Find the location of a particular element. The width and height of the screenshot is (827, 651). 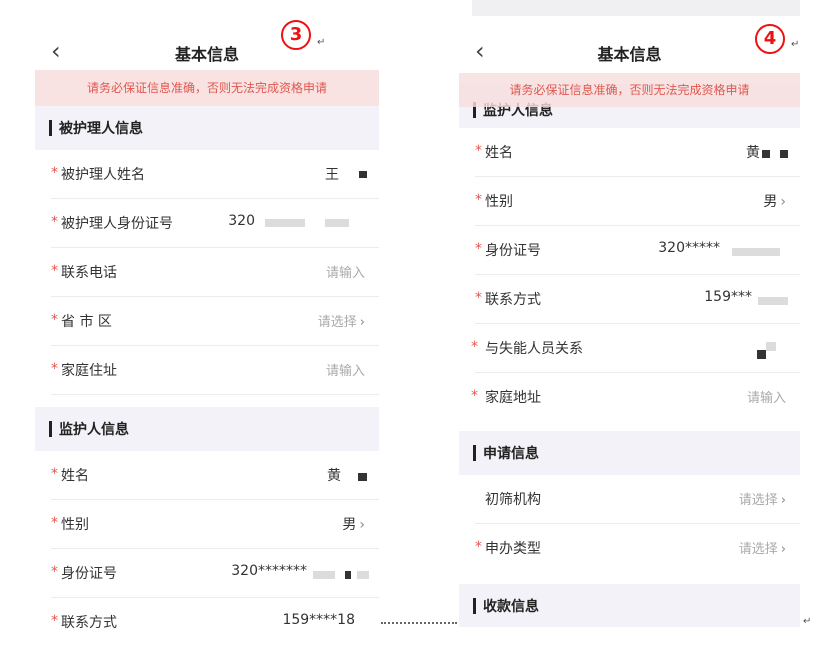

field-home-address: * 家庭地址 请输入 is located at coordinates (629, 397).